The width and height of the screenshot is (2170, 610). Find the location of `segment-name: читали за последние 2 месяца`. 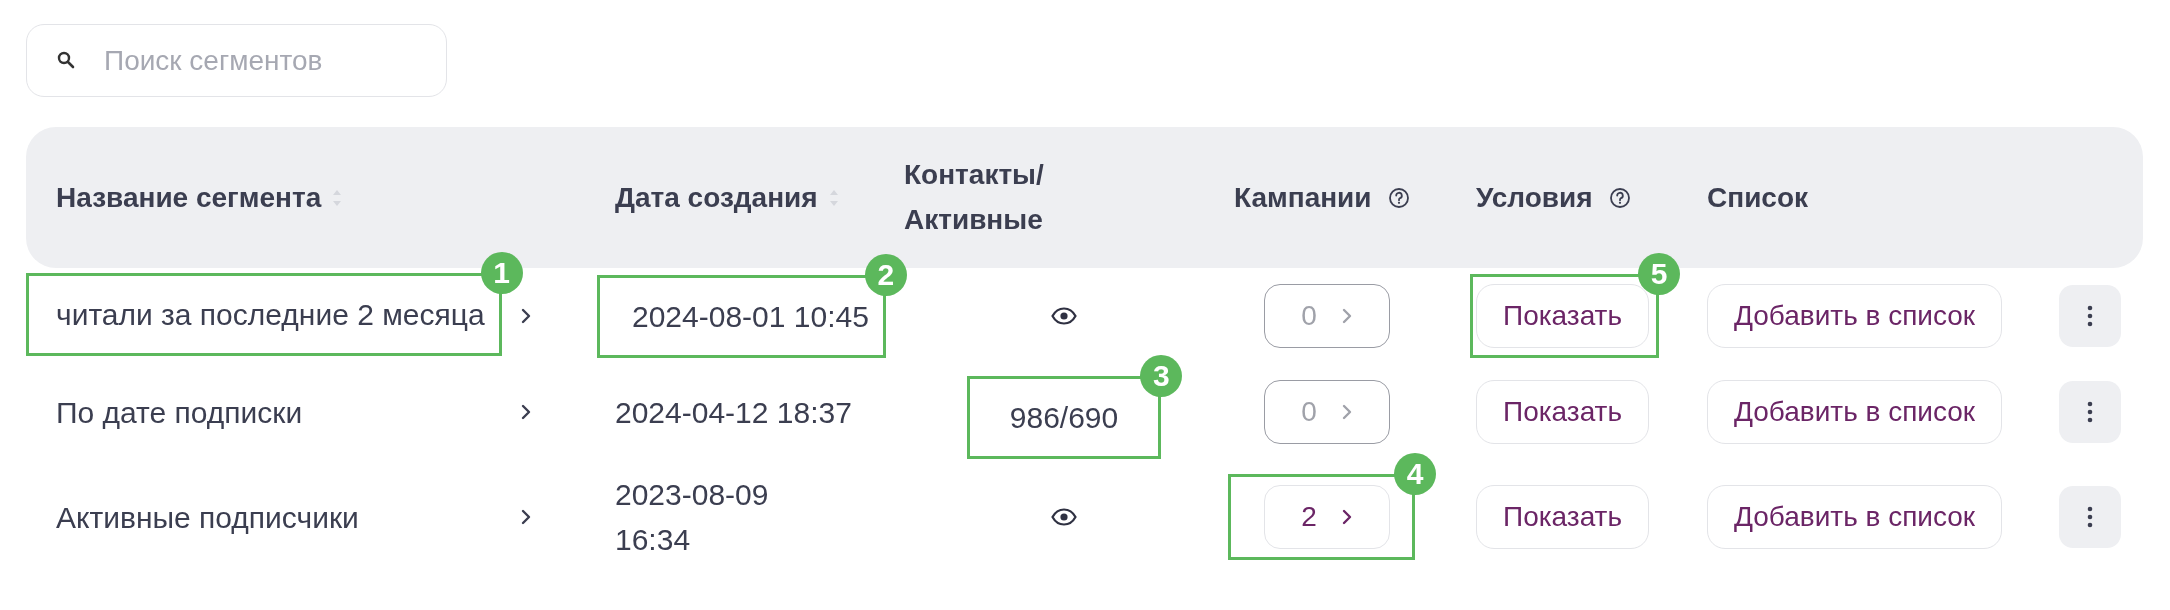

segment-name: читали за последние 2 месяца is located at coordinates (270, 314).